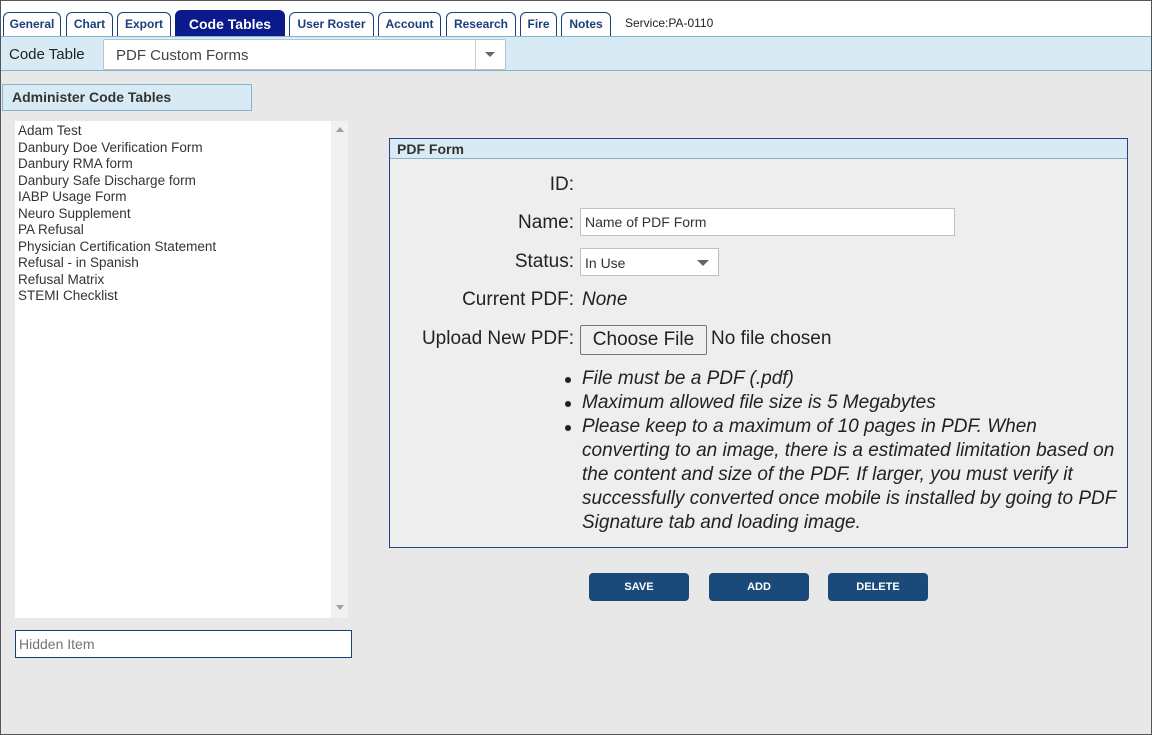  I want to click on tab-notes: Notes, so click(586, 24).